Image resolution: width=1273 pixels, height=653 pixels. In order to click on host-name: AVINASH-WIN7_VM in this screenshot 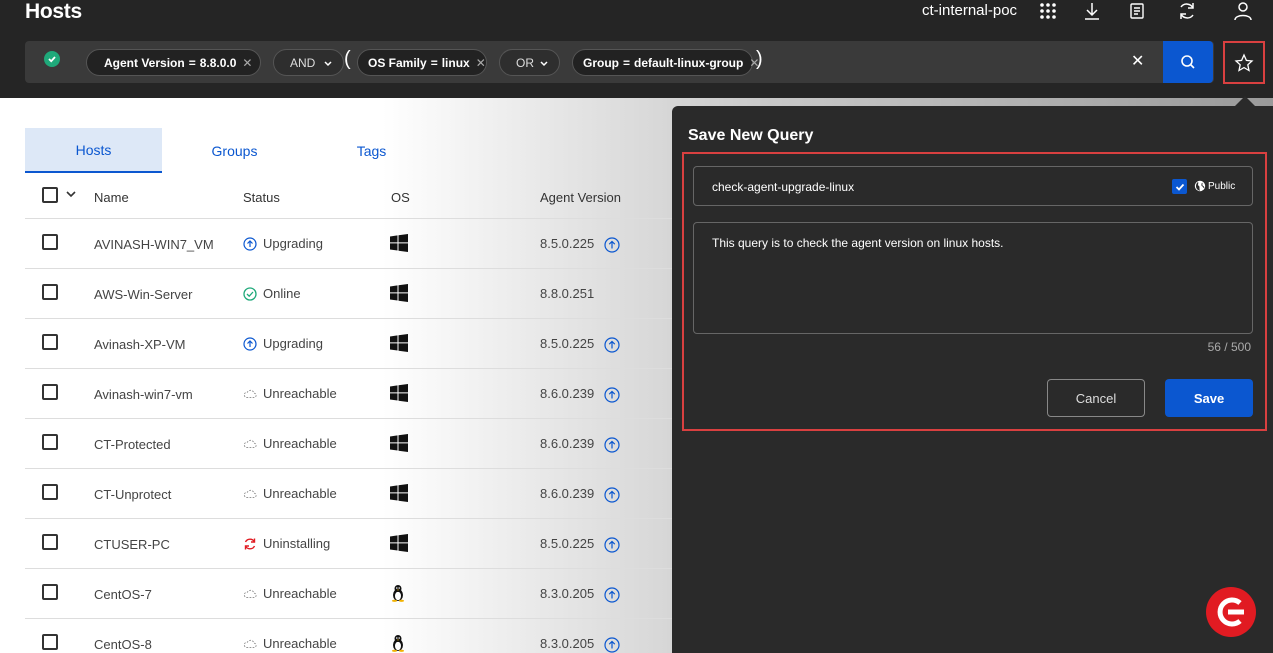, I will do `click(154, 244)`.